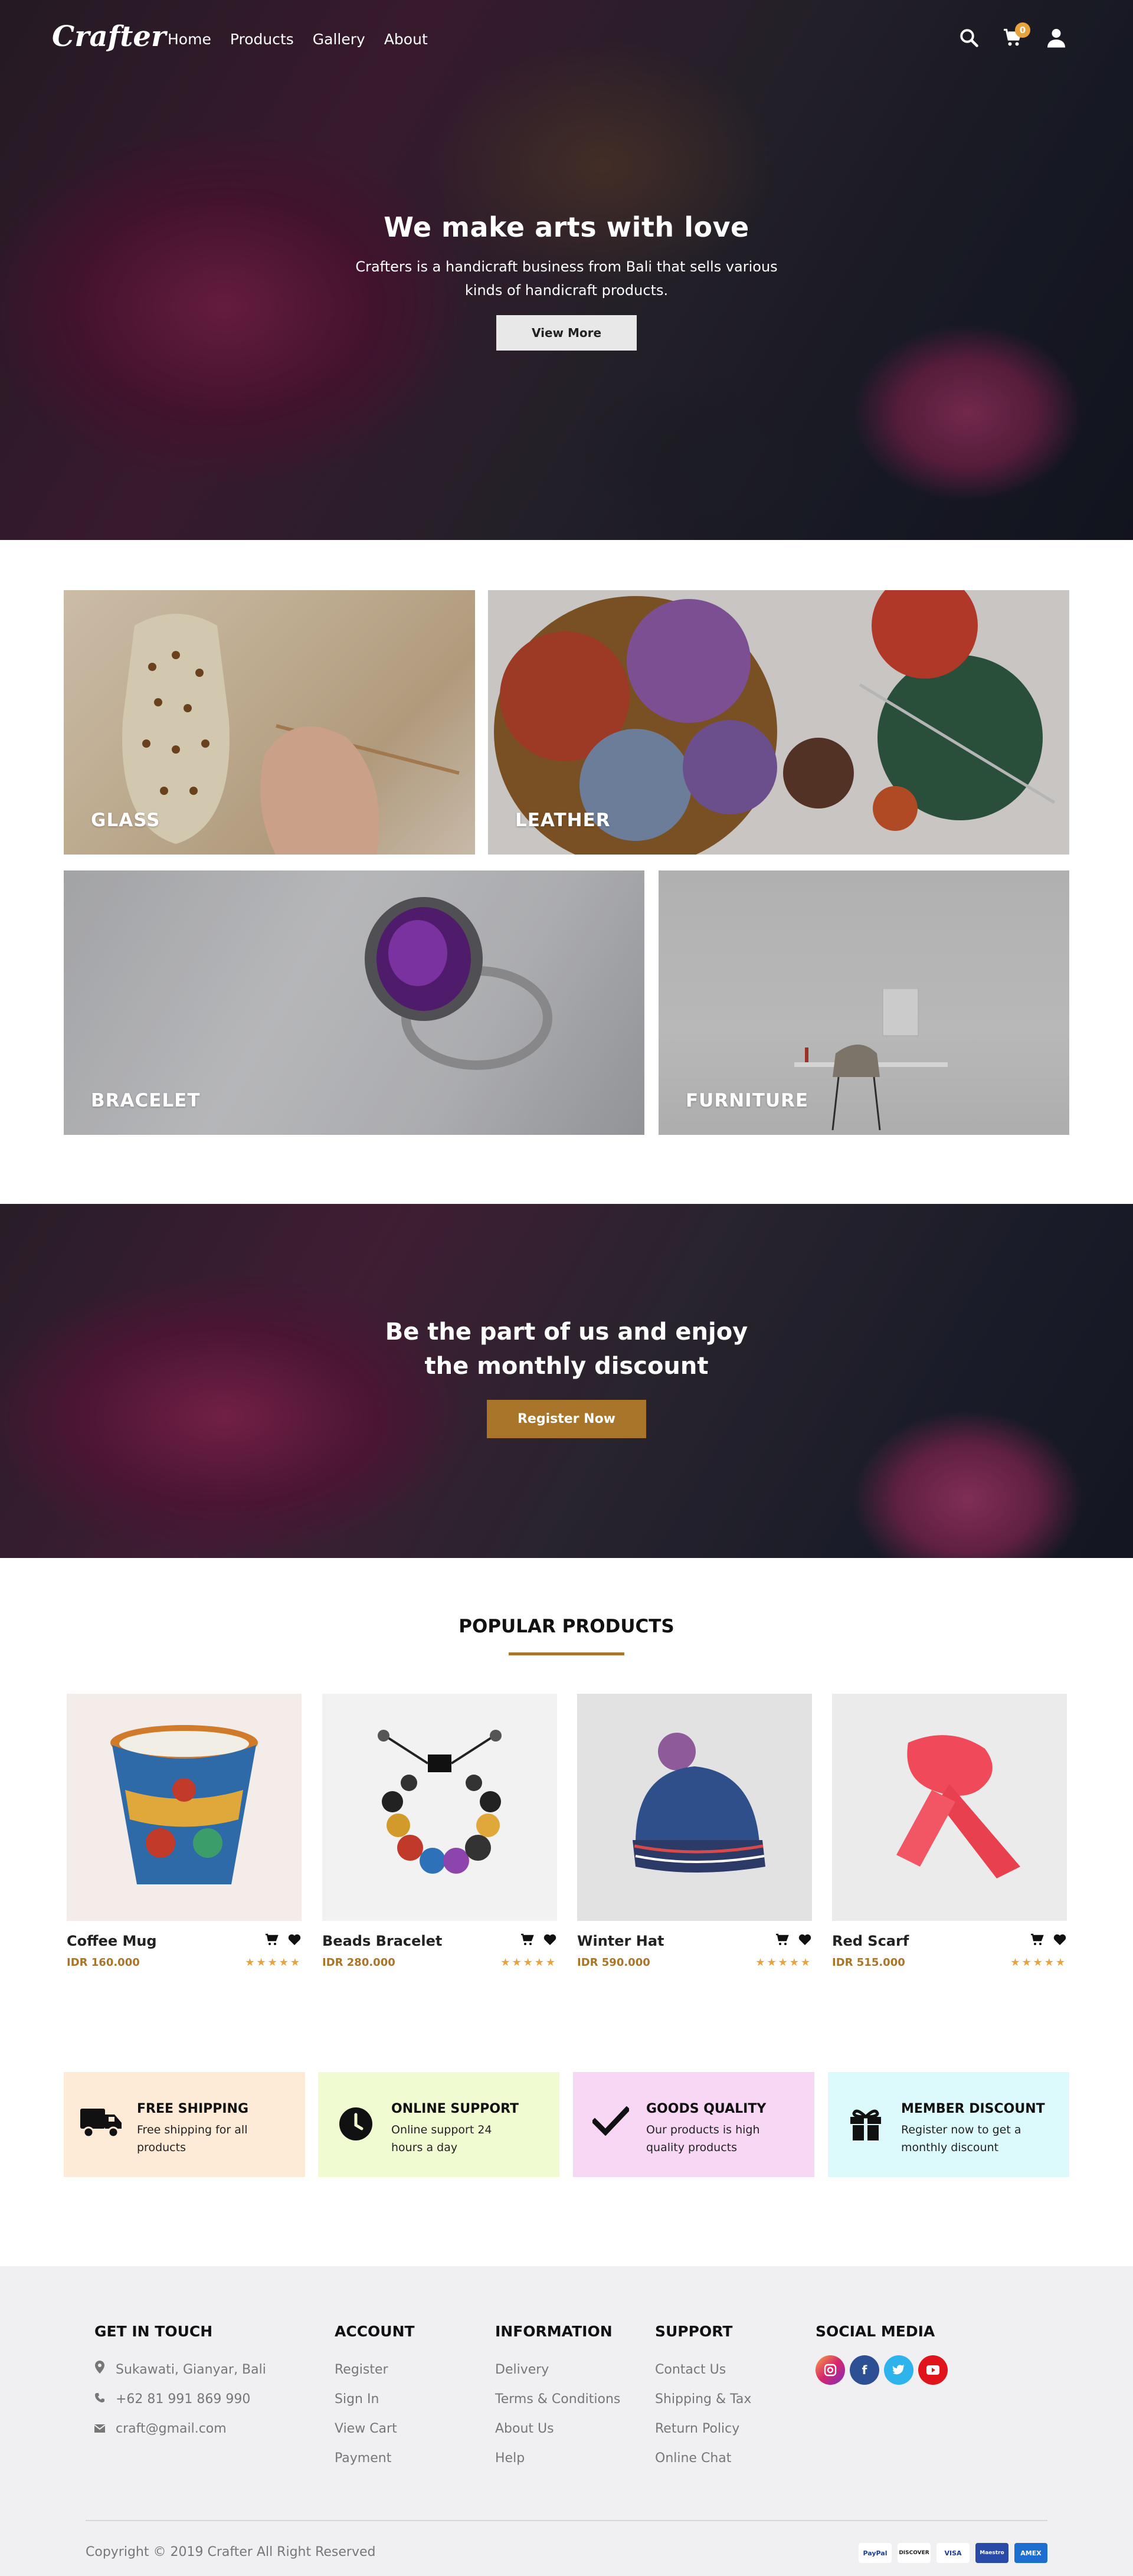 This screenshot has width=1133, height=2576. Describe the element at coordinates (830, 2370) in the screenshot. I see `instagram-icon` at that location.